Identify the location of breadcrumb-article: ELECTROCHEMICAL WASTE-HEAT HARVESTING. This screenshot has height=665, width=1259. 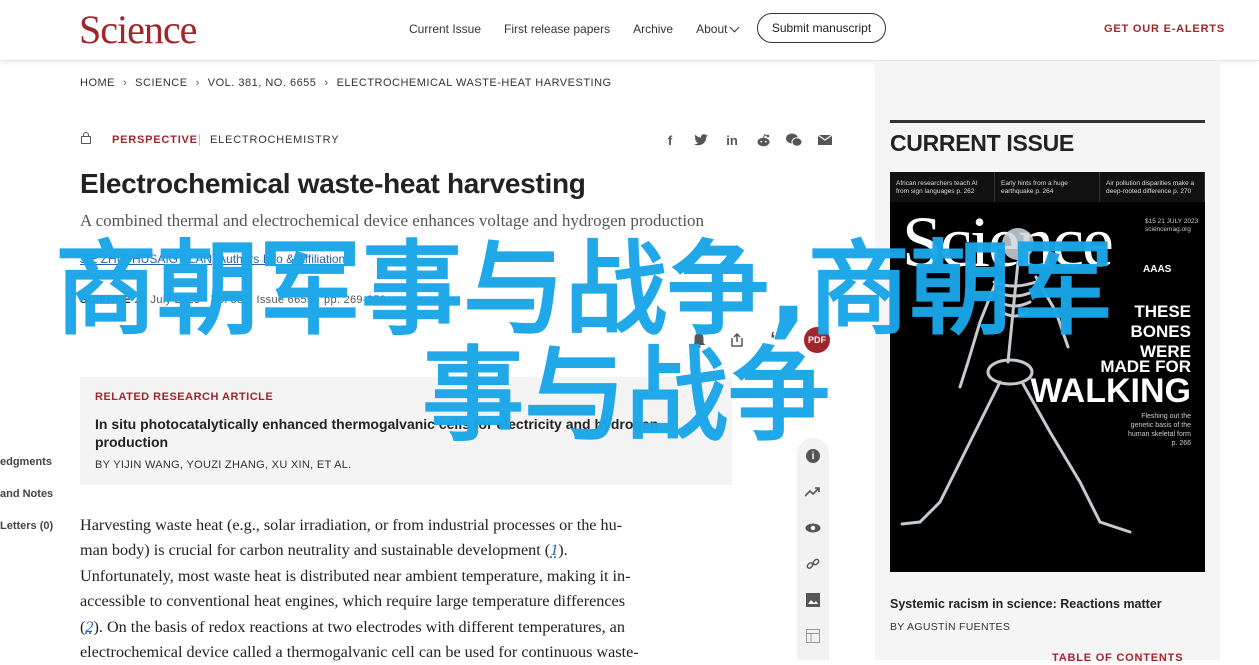
(474, 83).